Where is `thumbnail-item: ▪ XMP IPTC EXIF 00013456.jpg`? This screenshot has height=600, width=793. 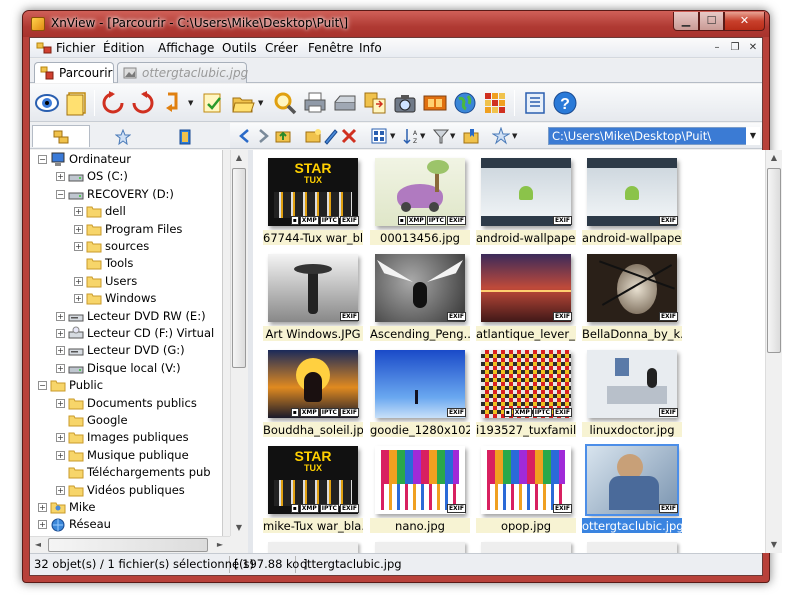 thumbnail-item: ▪ XMP IPTC EXIF 00013456.jpg is located at coordinates (420, 203).